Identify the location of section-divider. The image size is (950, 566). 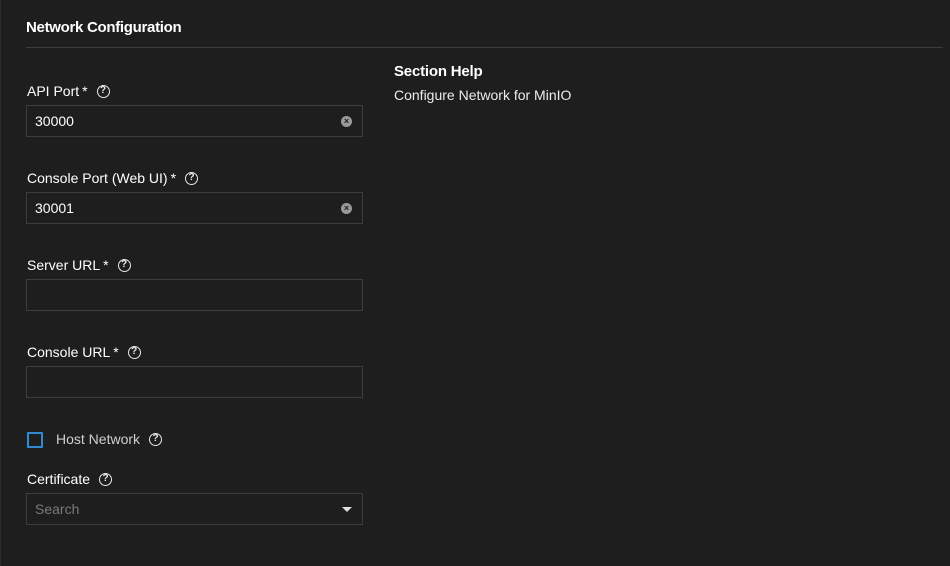
(484, 47).